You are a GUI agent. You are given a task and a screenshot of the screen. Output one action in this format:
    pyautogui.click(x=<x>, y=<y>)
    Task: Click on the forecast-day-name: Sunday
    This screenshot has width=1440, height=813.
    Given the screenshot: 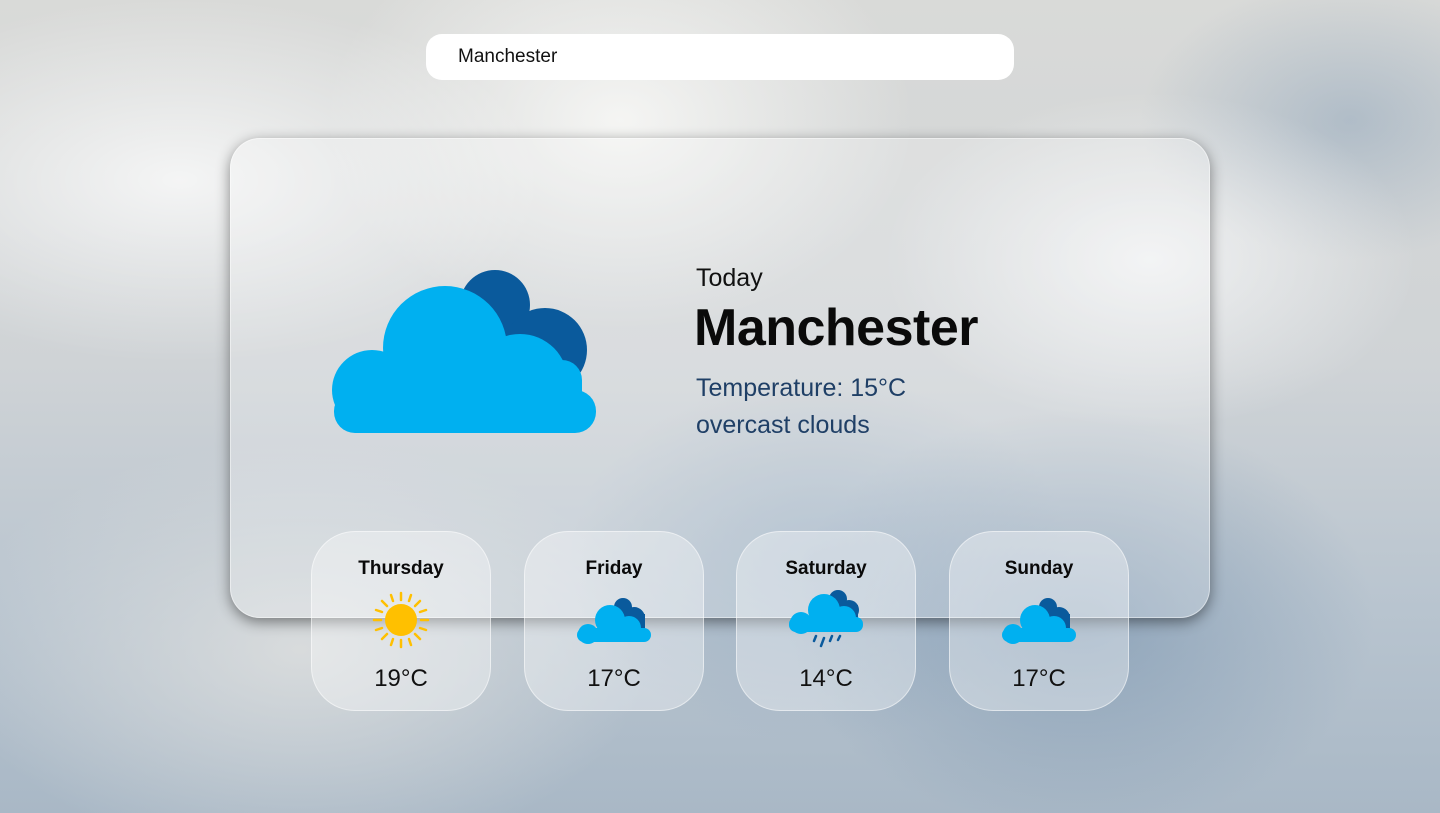 What is the action you would take?
    pyautogui.click(x=1039, y=568)
    